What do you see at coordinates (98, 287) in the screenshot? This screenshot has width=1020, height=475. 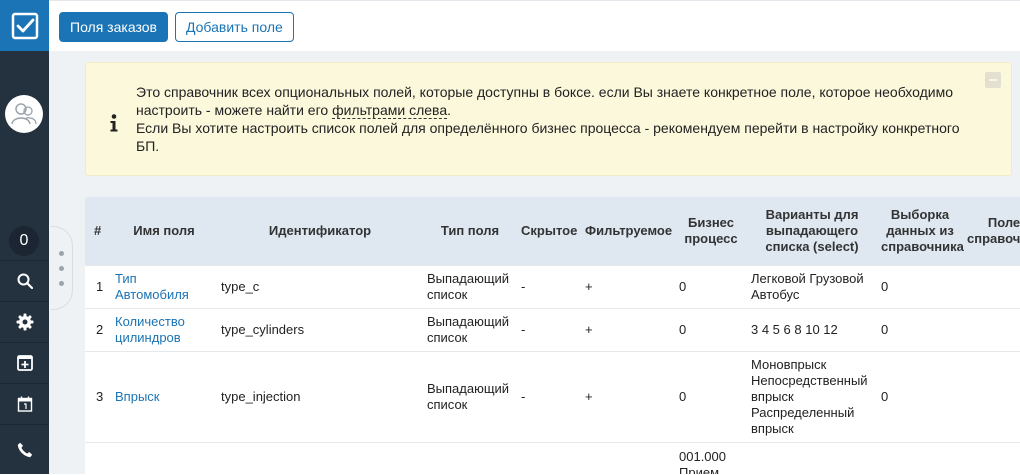 I see `cell-num: 1` at bounding box center [98, 287].